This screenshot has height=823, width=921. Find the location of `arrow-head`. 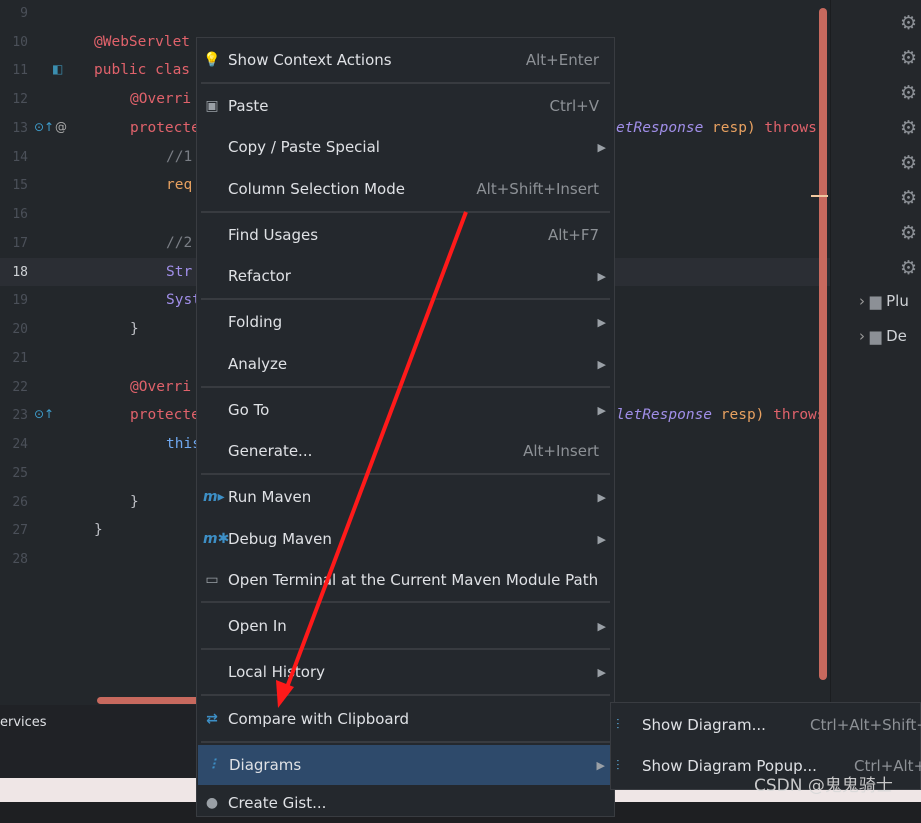

arrow-head is located at coordinates (285, 694).